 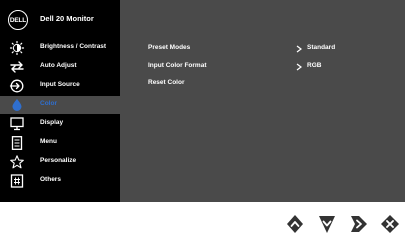 I want to click on sidebar-item-menu: Menu, so click(x=60, y=143).